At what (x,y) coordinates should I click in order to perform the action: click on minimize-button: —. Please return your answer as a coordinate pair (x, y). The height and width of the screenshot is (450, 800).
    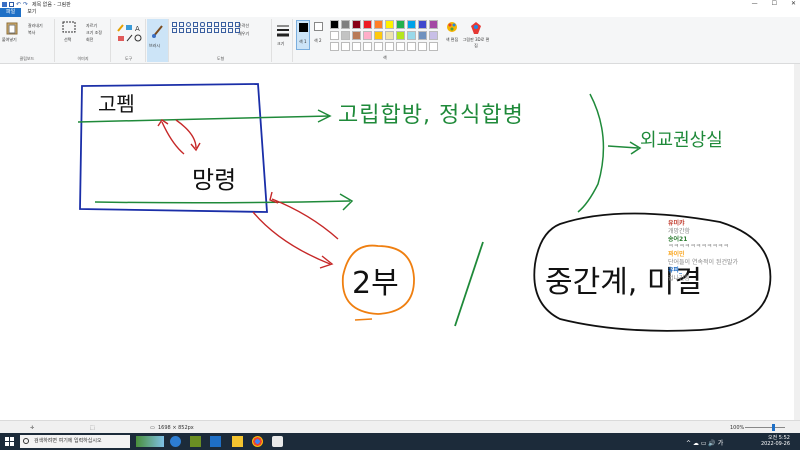
    Looking at the image, I should click on (755, 3).